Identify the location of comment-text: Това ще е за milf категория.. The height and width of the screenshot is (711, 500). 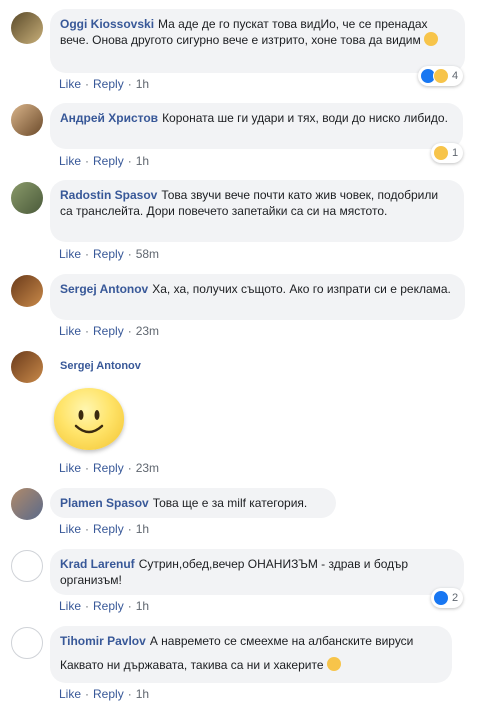
(230, 503).